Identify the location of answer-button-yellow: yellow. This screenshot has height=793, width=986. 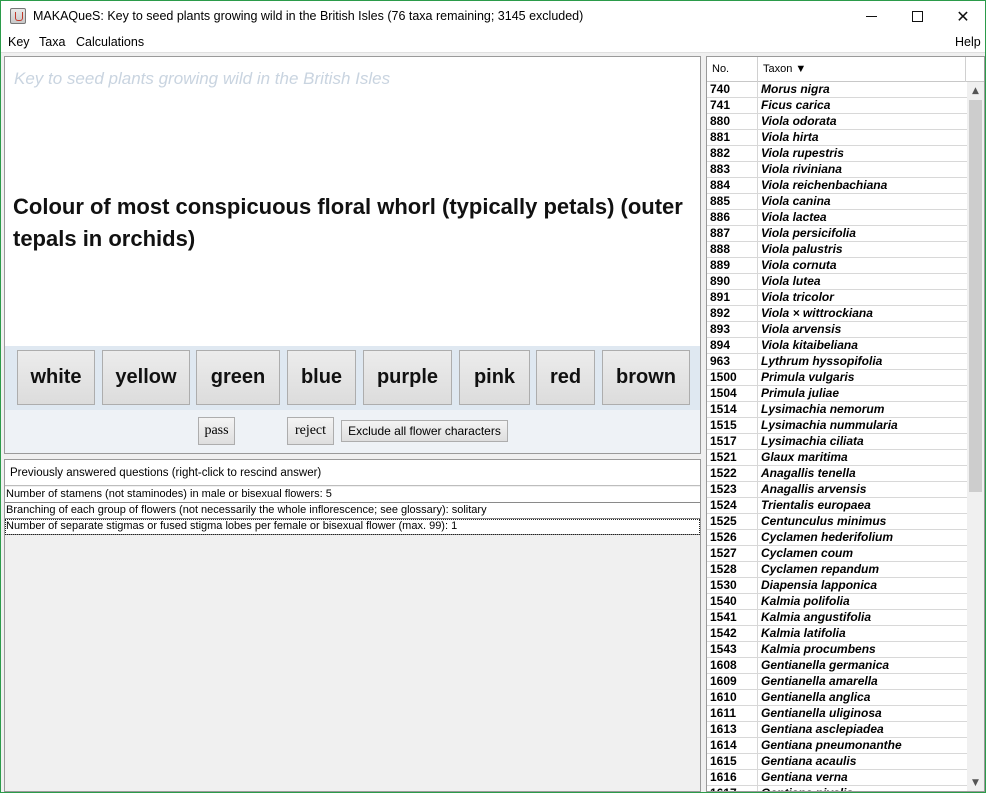
(146, 377).